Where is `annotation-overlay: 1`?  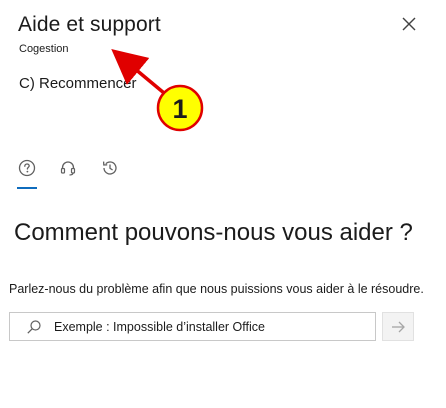
annotation-overlay: 1 is located at coordinates (157, 90).